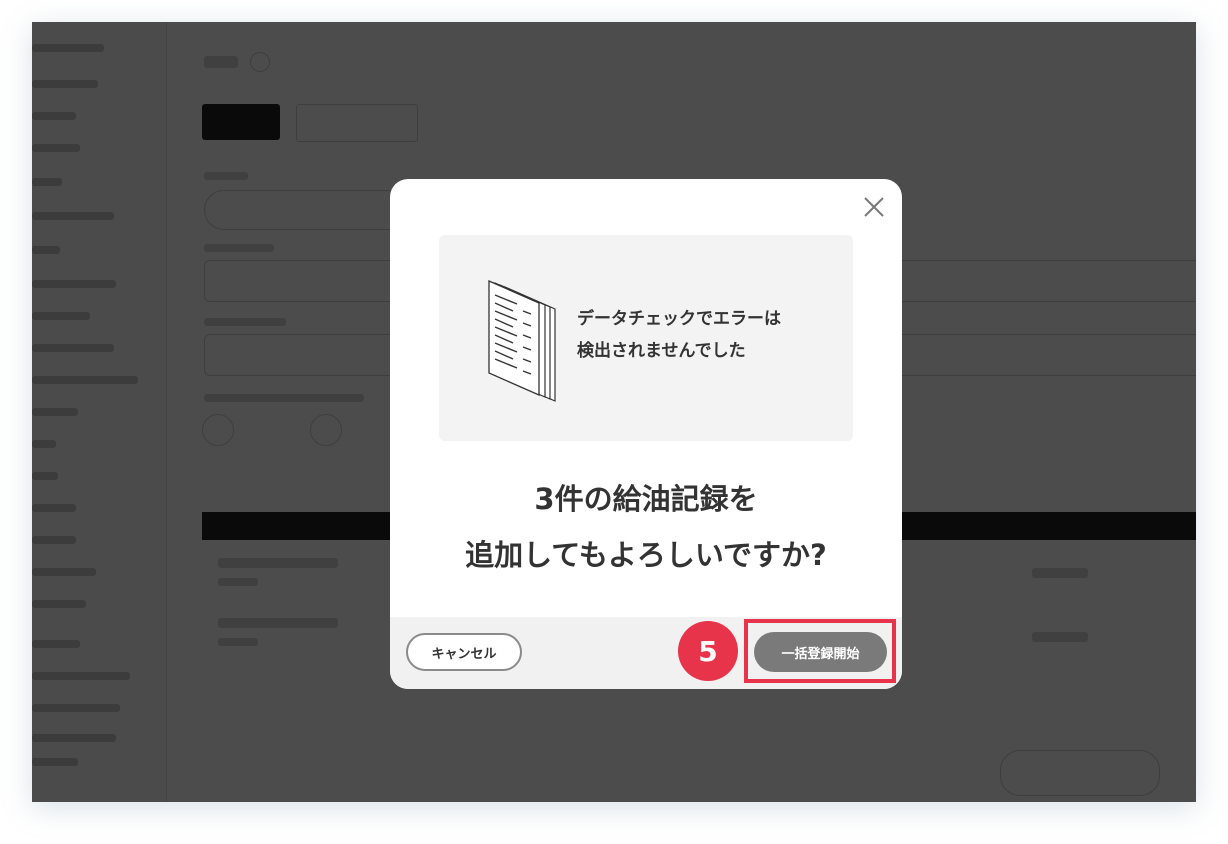 This screenshot has width=1228, height=844. Describe the element at coordinates (464, 652) in the screenshot. I see `cancel-button: キャンセル` at that location.